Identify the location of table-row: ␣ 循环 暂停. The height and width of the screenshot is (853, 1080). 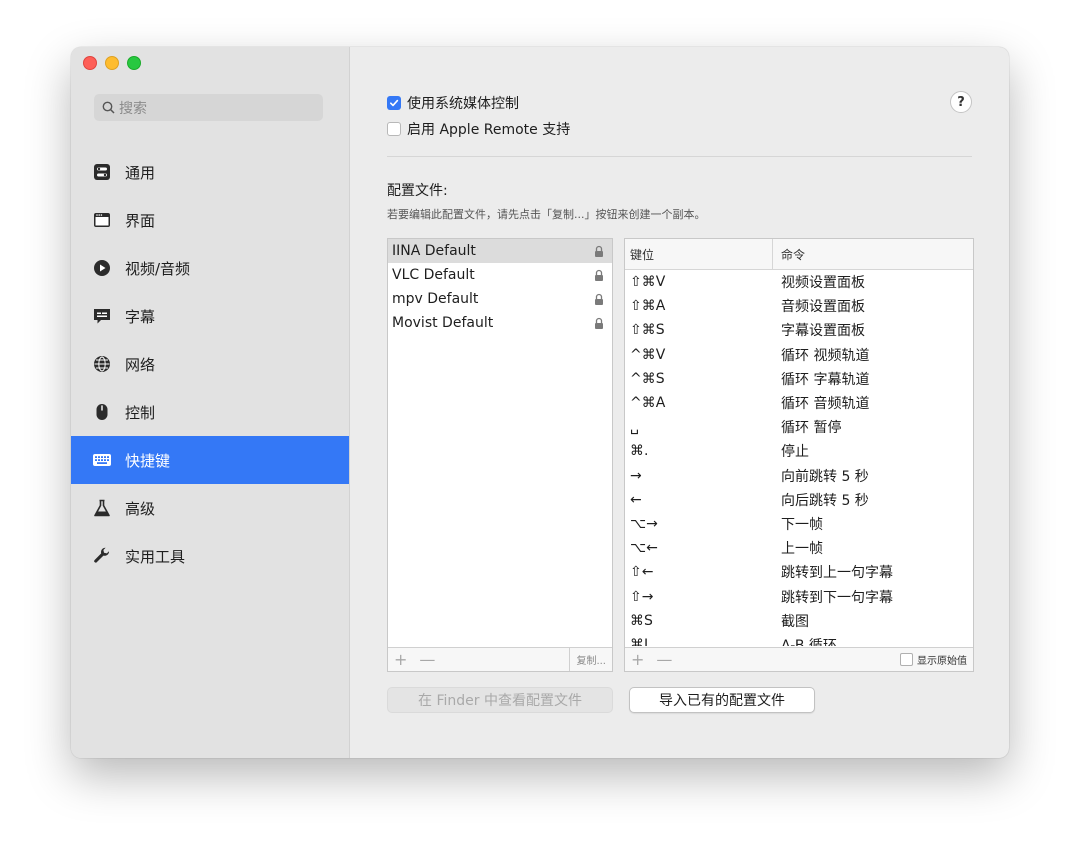
(799, 427).